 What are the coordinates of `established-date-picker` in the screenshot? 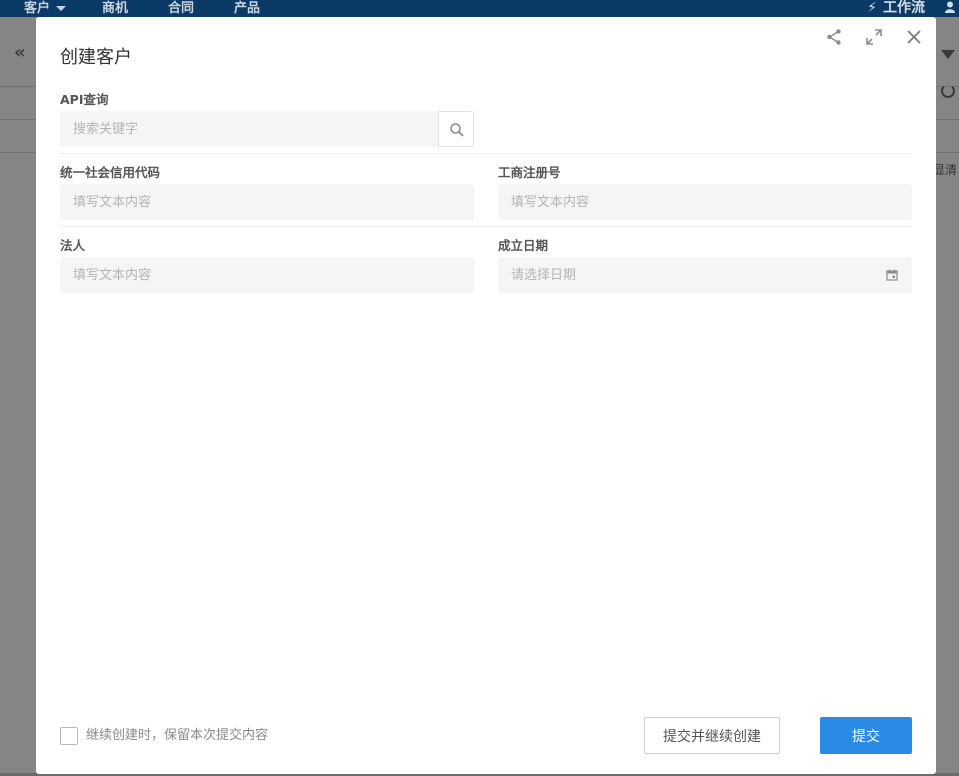 It's located at (705, 275).